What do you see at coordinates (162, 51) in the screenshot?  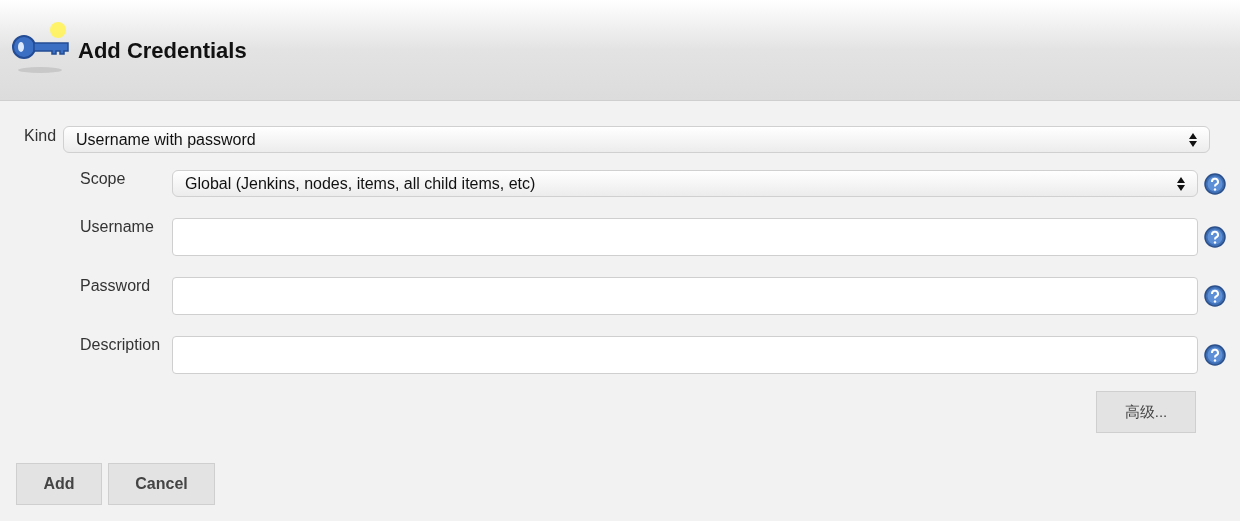 I see `page-title: Add Credentials` at bounding box center [162, 51].